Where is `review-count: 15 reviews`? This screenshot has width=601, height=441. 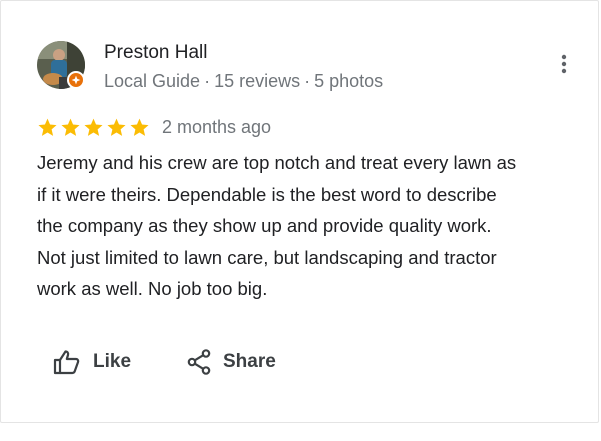
review-count: 15 reviews is located at coordinates (257, 81).